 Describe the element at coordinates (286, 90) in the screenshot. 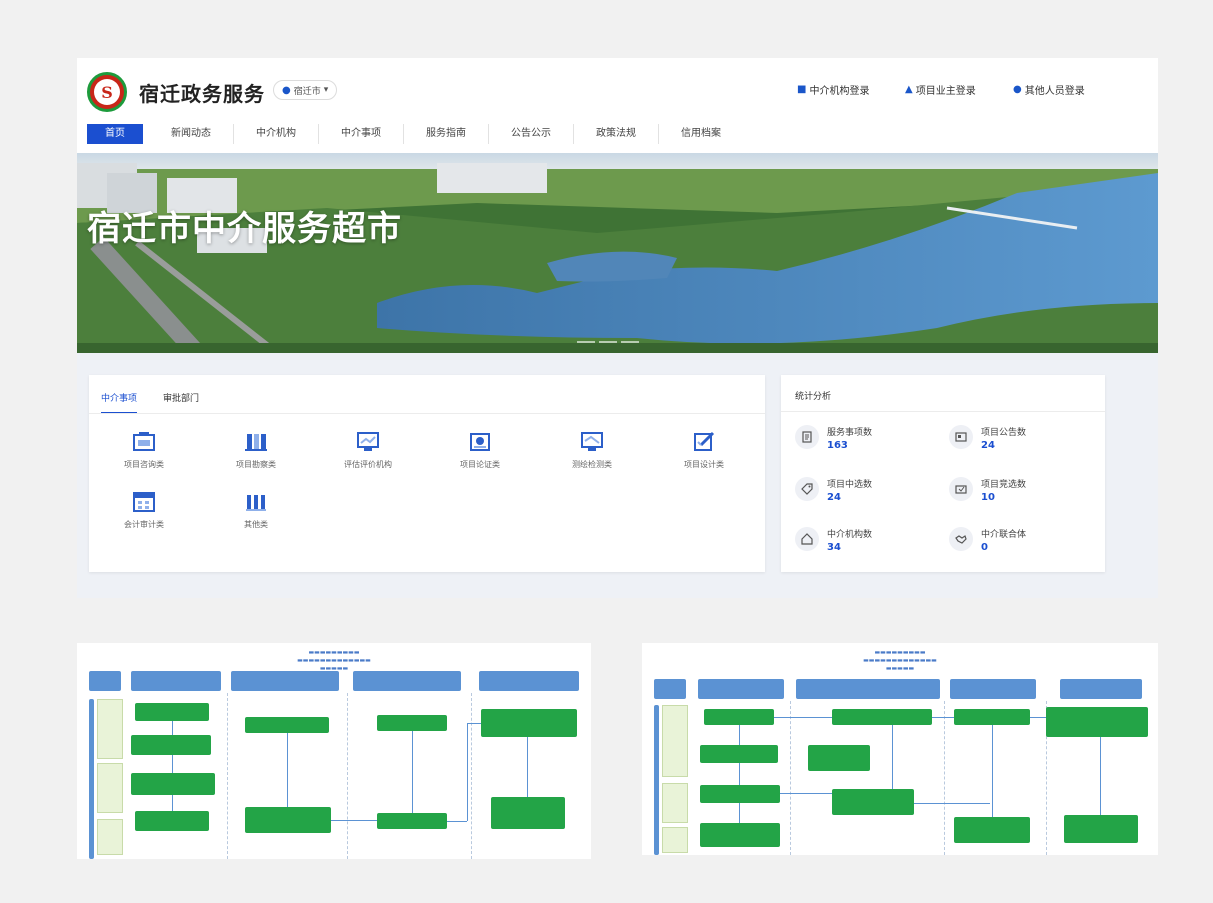

I see `location-pin-icon: ●` at that location.